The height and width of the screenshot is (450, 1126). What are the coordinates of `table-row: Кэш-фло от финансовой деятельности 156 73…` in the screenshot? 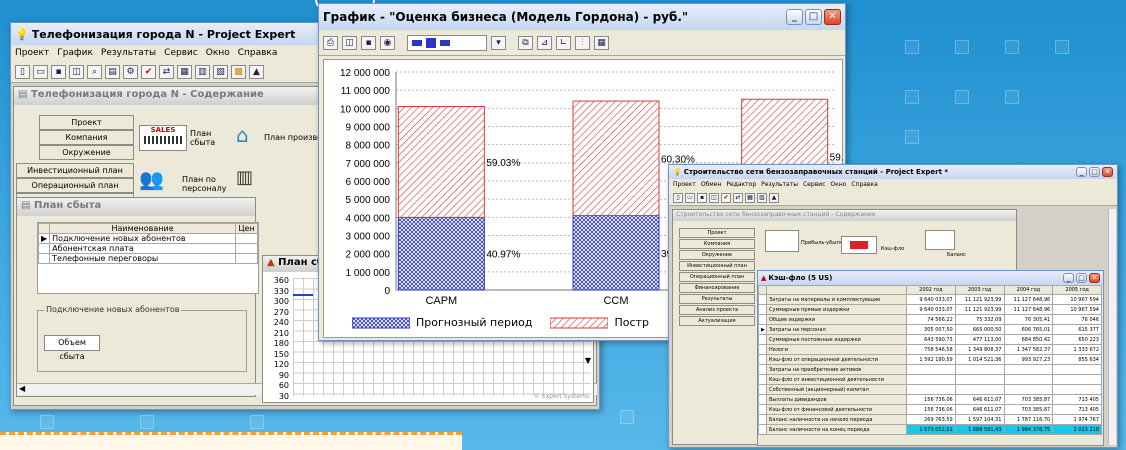 It's located at (930, 409).